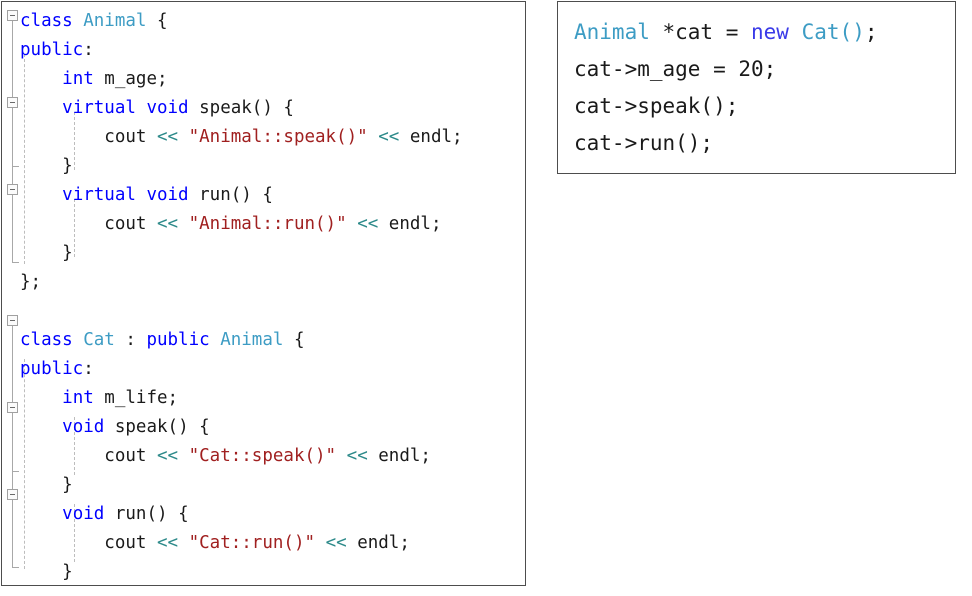 This screenshot has height=596, width=972. Describe the element at coordinates (871, 32) in the screenshot. I see `code-token-plain: ;` at that location.